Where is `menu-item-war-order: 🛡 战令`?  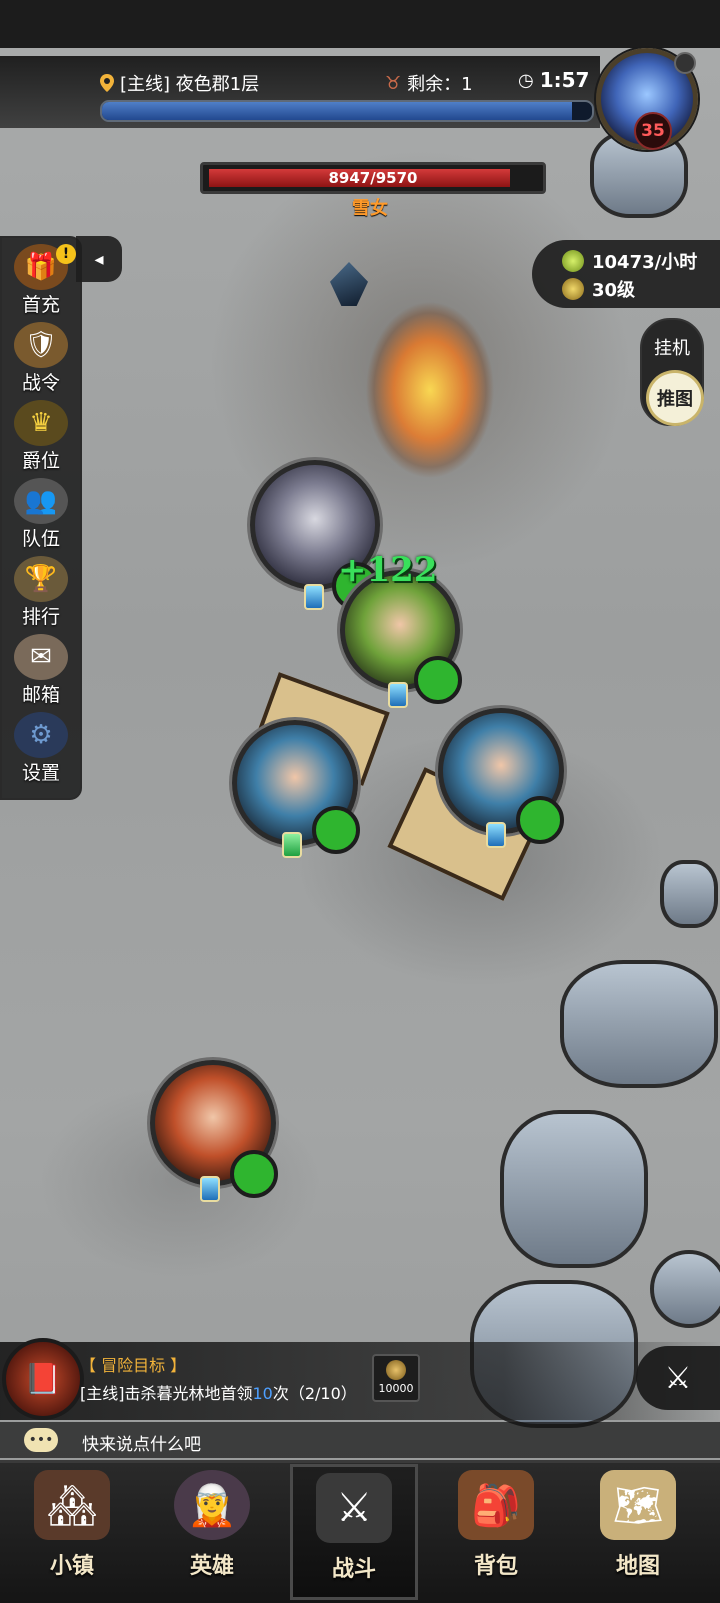 menu-item-war-order: 🛡 战令 is located at coordinates (41, 359).